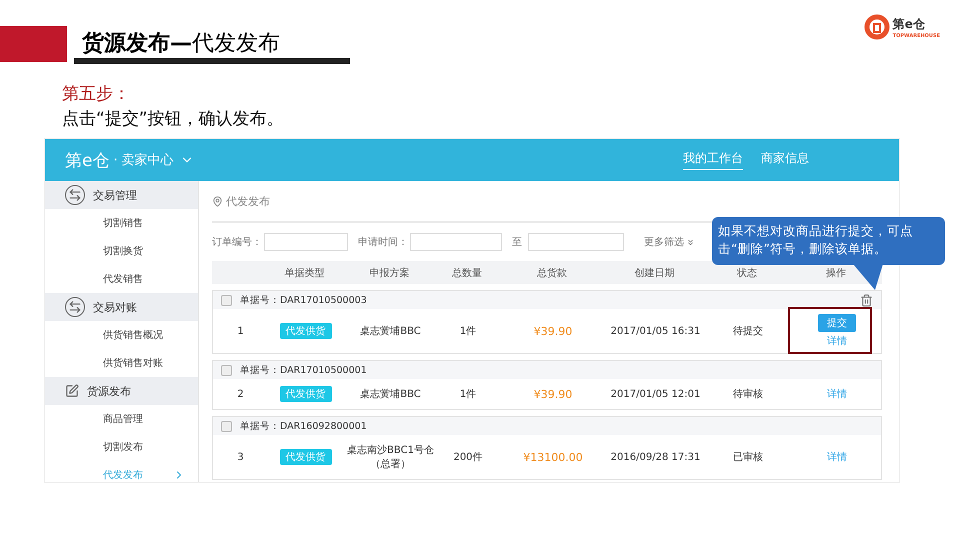 The height and width of the screenshot is (540, 960). What do you see at coordinates (390, 450) in the screenshot?
I see `table-cell-text: 桌志南沙BBC1号仓` at bounding box center [390, 450].